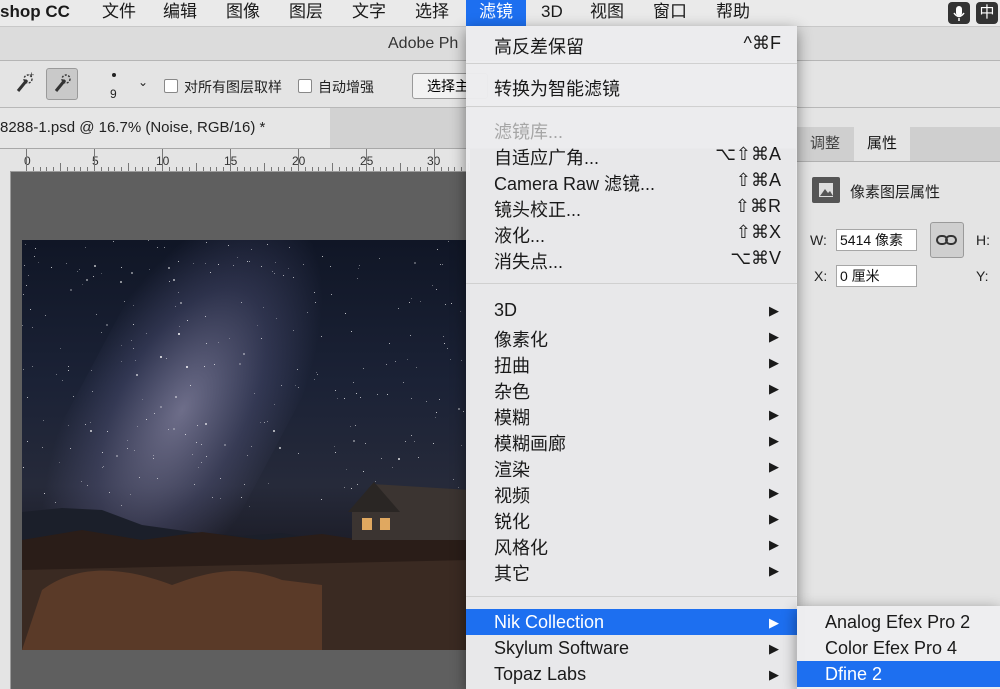 Image resolution: width=1000 pixels, height=689 pixels. Describe the element at coordinates (631, 570) in the screenshot. I see `menu-item-other: 其它 ▶` at that location.